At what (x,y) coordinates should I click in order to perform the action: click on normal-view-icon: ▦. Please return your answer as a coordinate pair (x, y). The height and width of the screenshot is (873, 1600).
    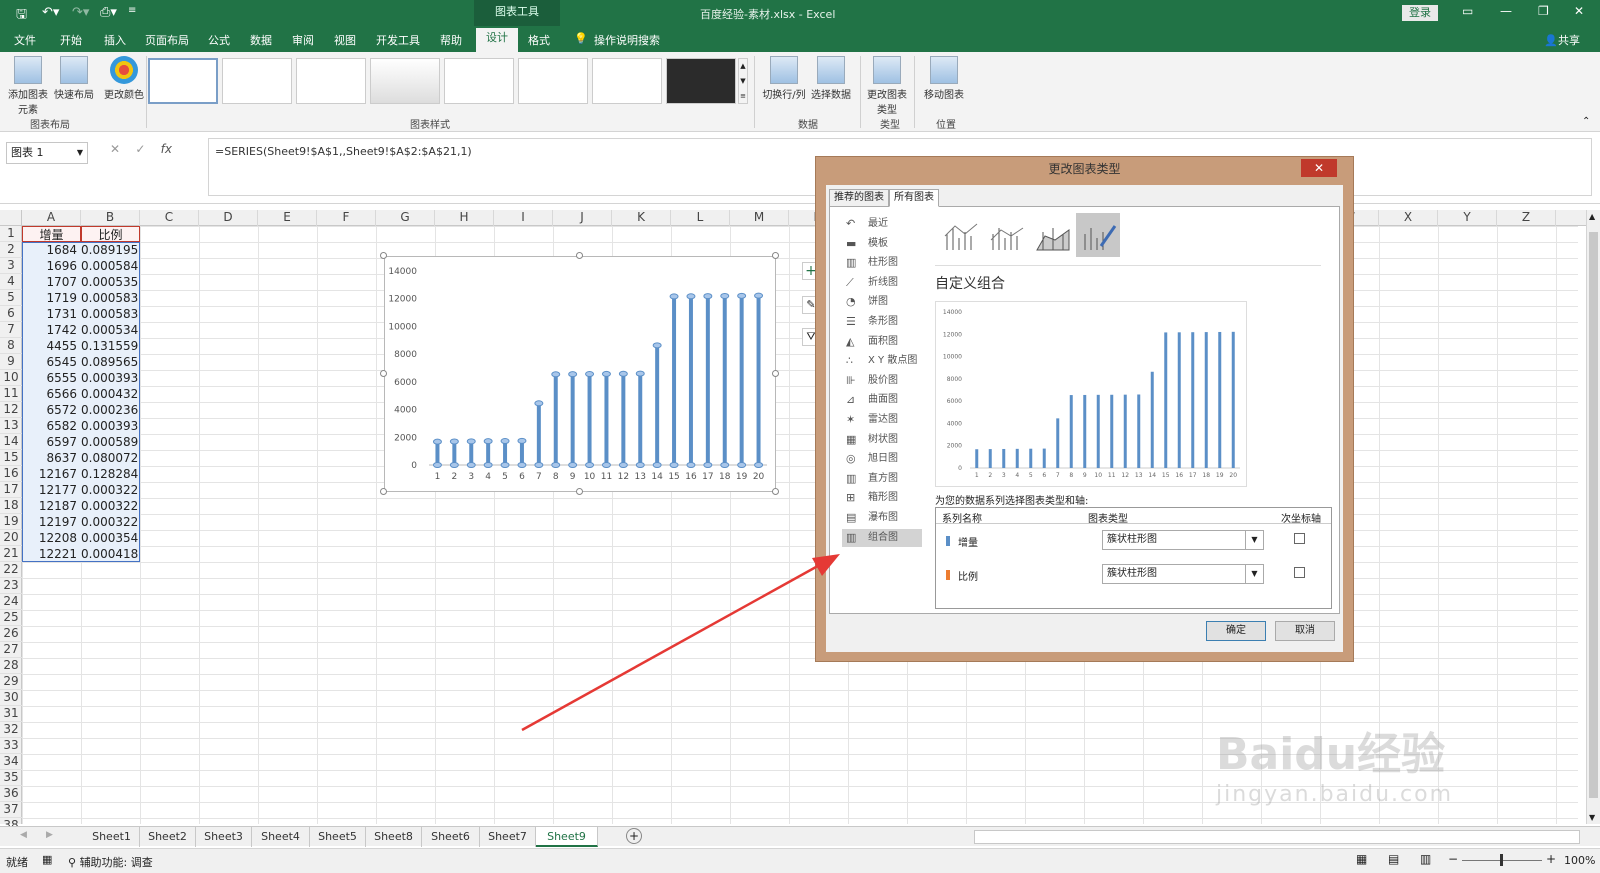
    Looking at the image, I should click on (1361, 859).